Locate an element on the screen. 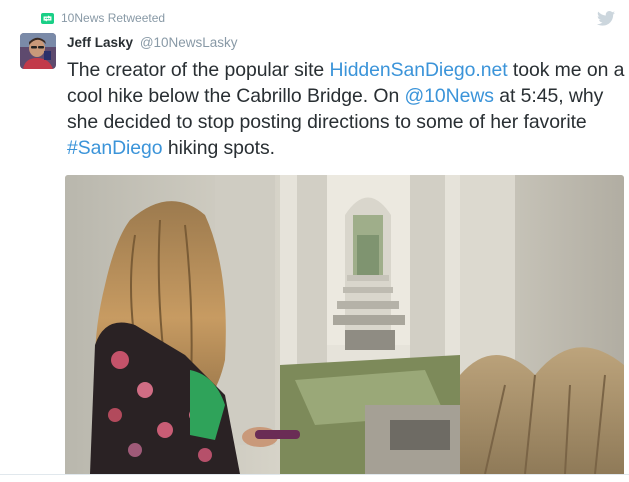 The image size is (629, 482). tweet-divider is located at coordinates (314, 474).